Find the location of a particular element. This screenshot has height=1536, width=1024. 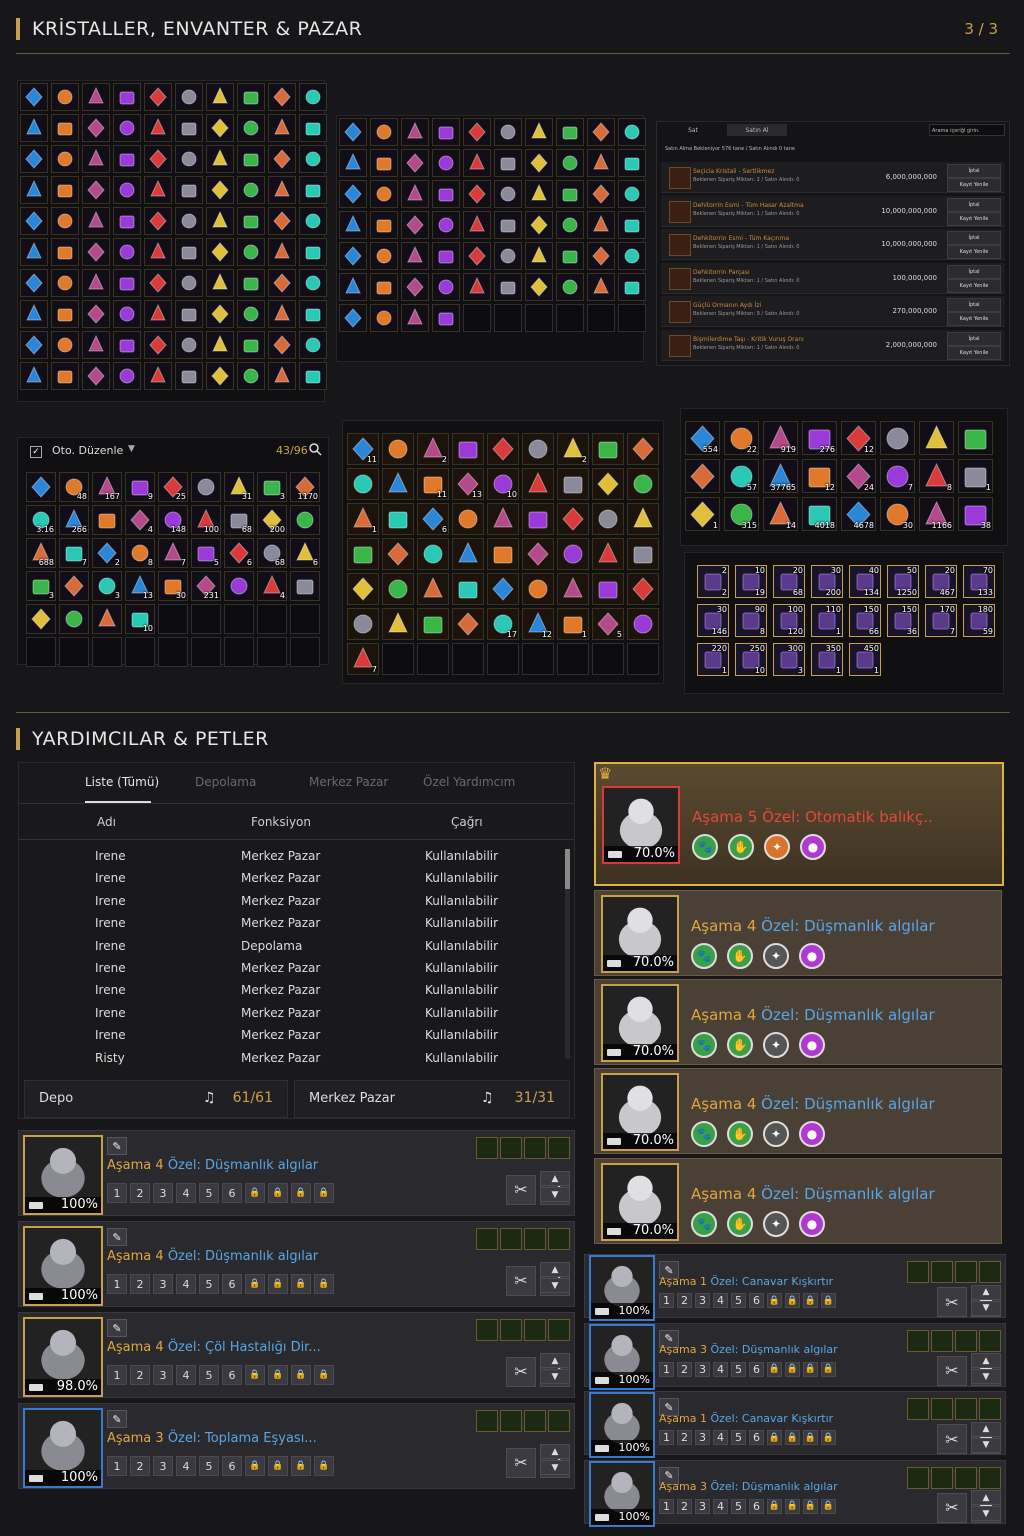

inventory-slot: 9 is located at coordinates (140, 487).